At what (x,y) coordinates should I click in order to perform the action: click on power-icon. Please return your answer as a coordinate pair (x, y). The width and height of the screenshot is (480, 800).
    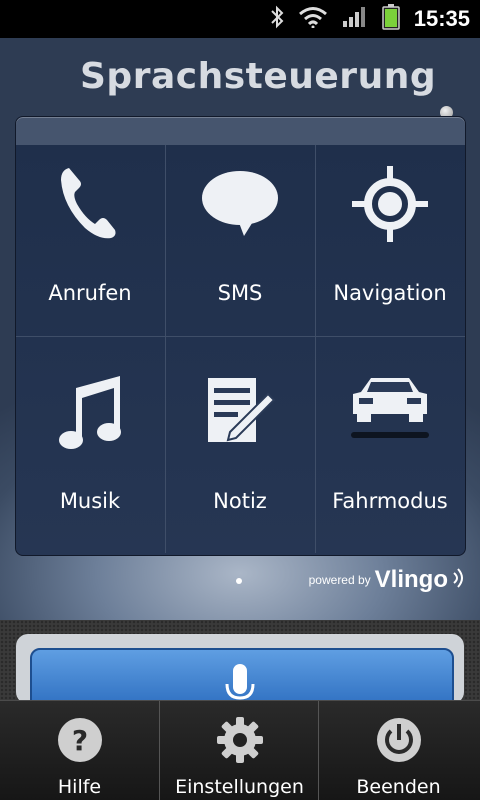
    Looking at the image, I should click on (398, 740).